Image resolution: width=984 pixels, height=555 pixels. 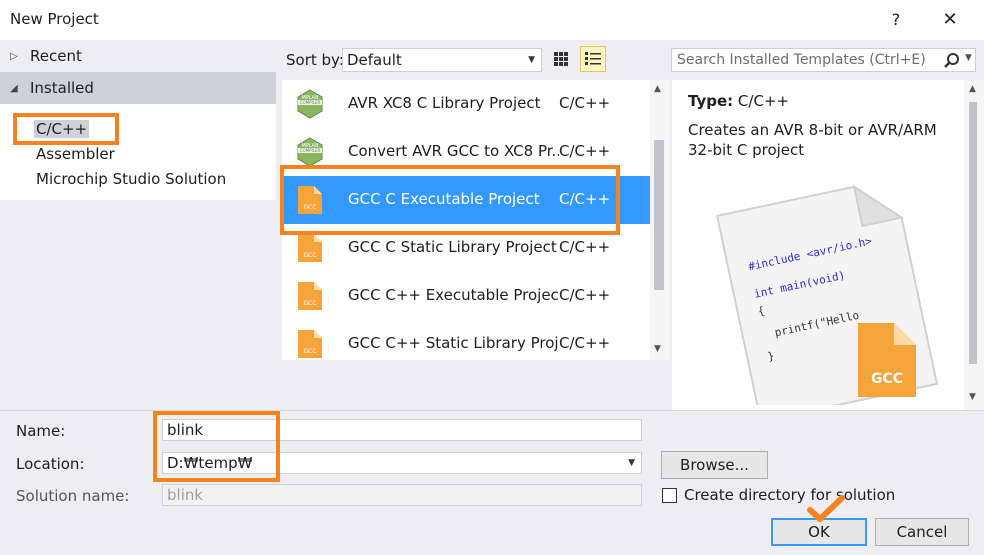 I want to click on sort-by-label: Sort by:, so click(x=315, y=60).